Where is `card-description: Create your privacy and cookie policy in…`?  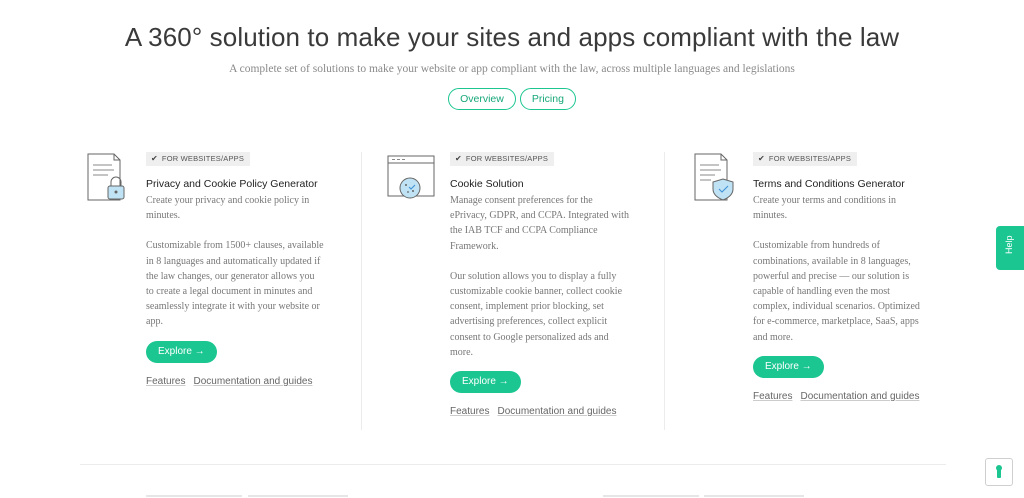
card-description: Create your privacy and cookie policy in… is located at coordinates (235, 261).